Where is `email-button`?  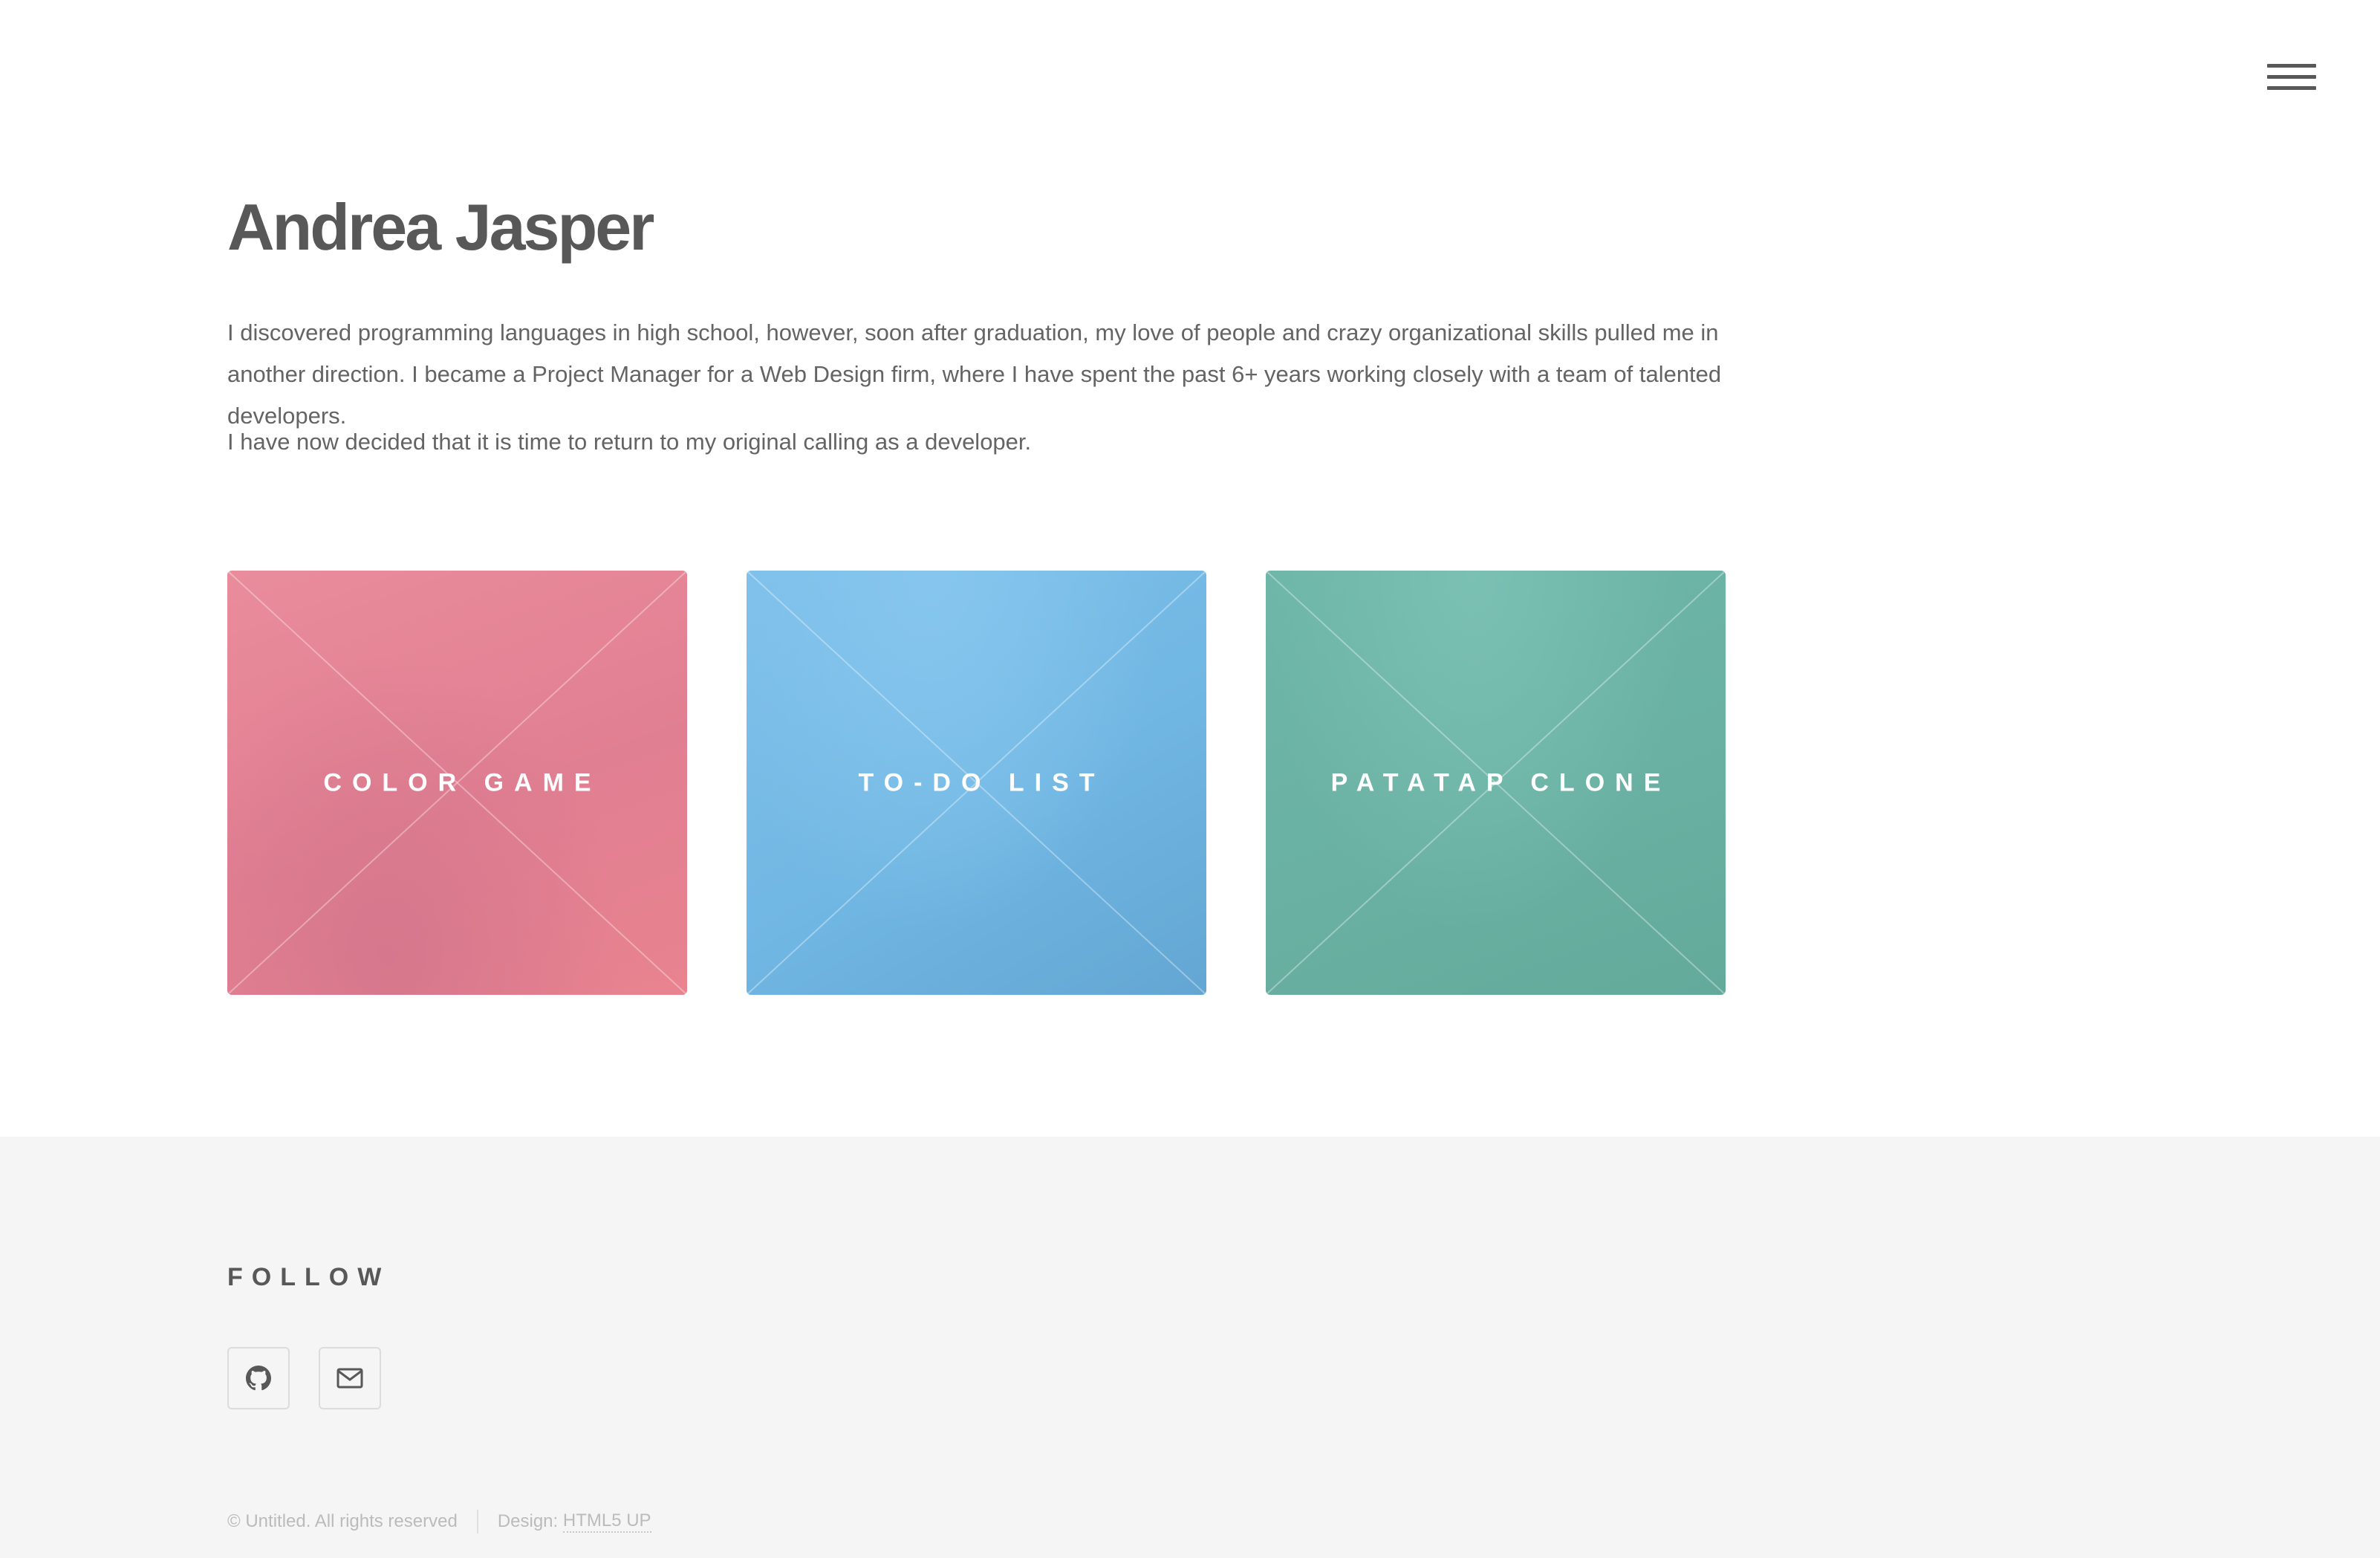
email-button is located at coordinates (350, 1378).